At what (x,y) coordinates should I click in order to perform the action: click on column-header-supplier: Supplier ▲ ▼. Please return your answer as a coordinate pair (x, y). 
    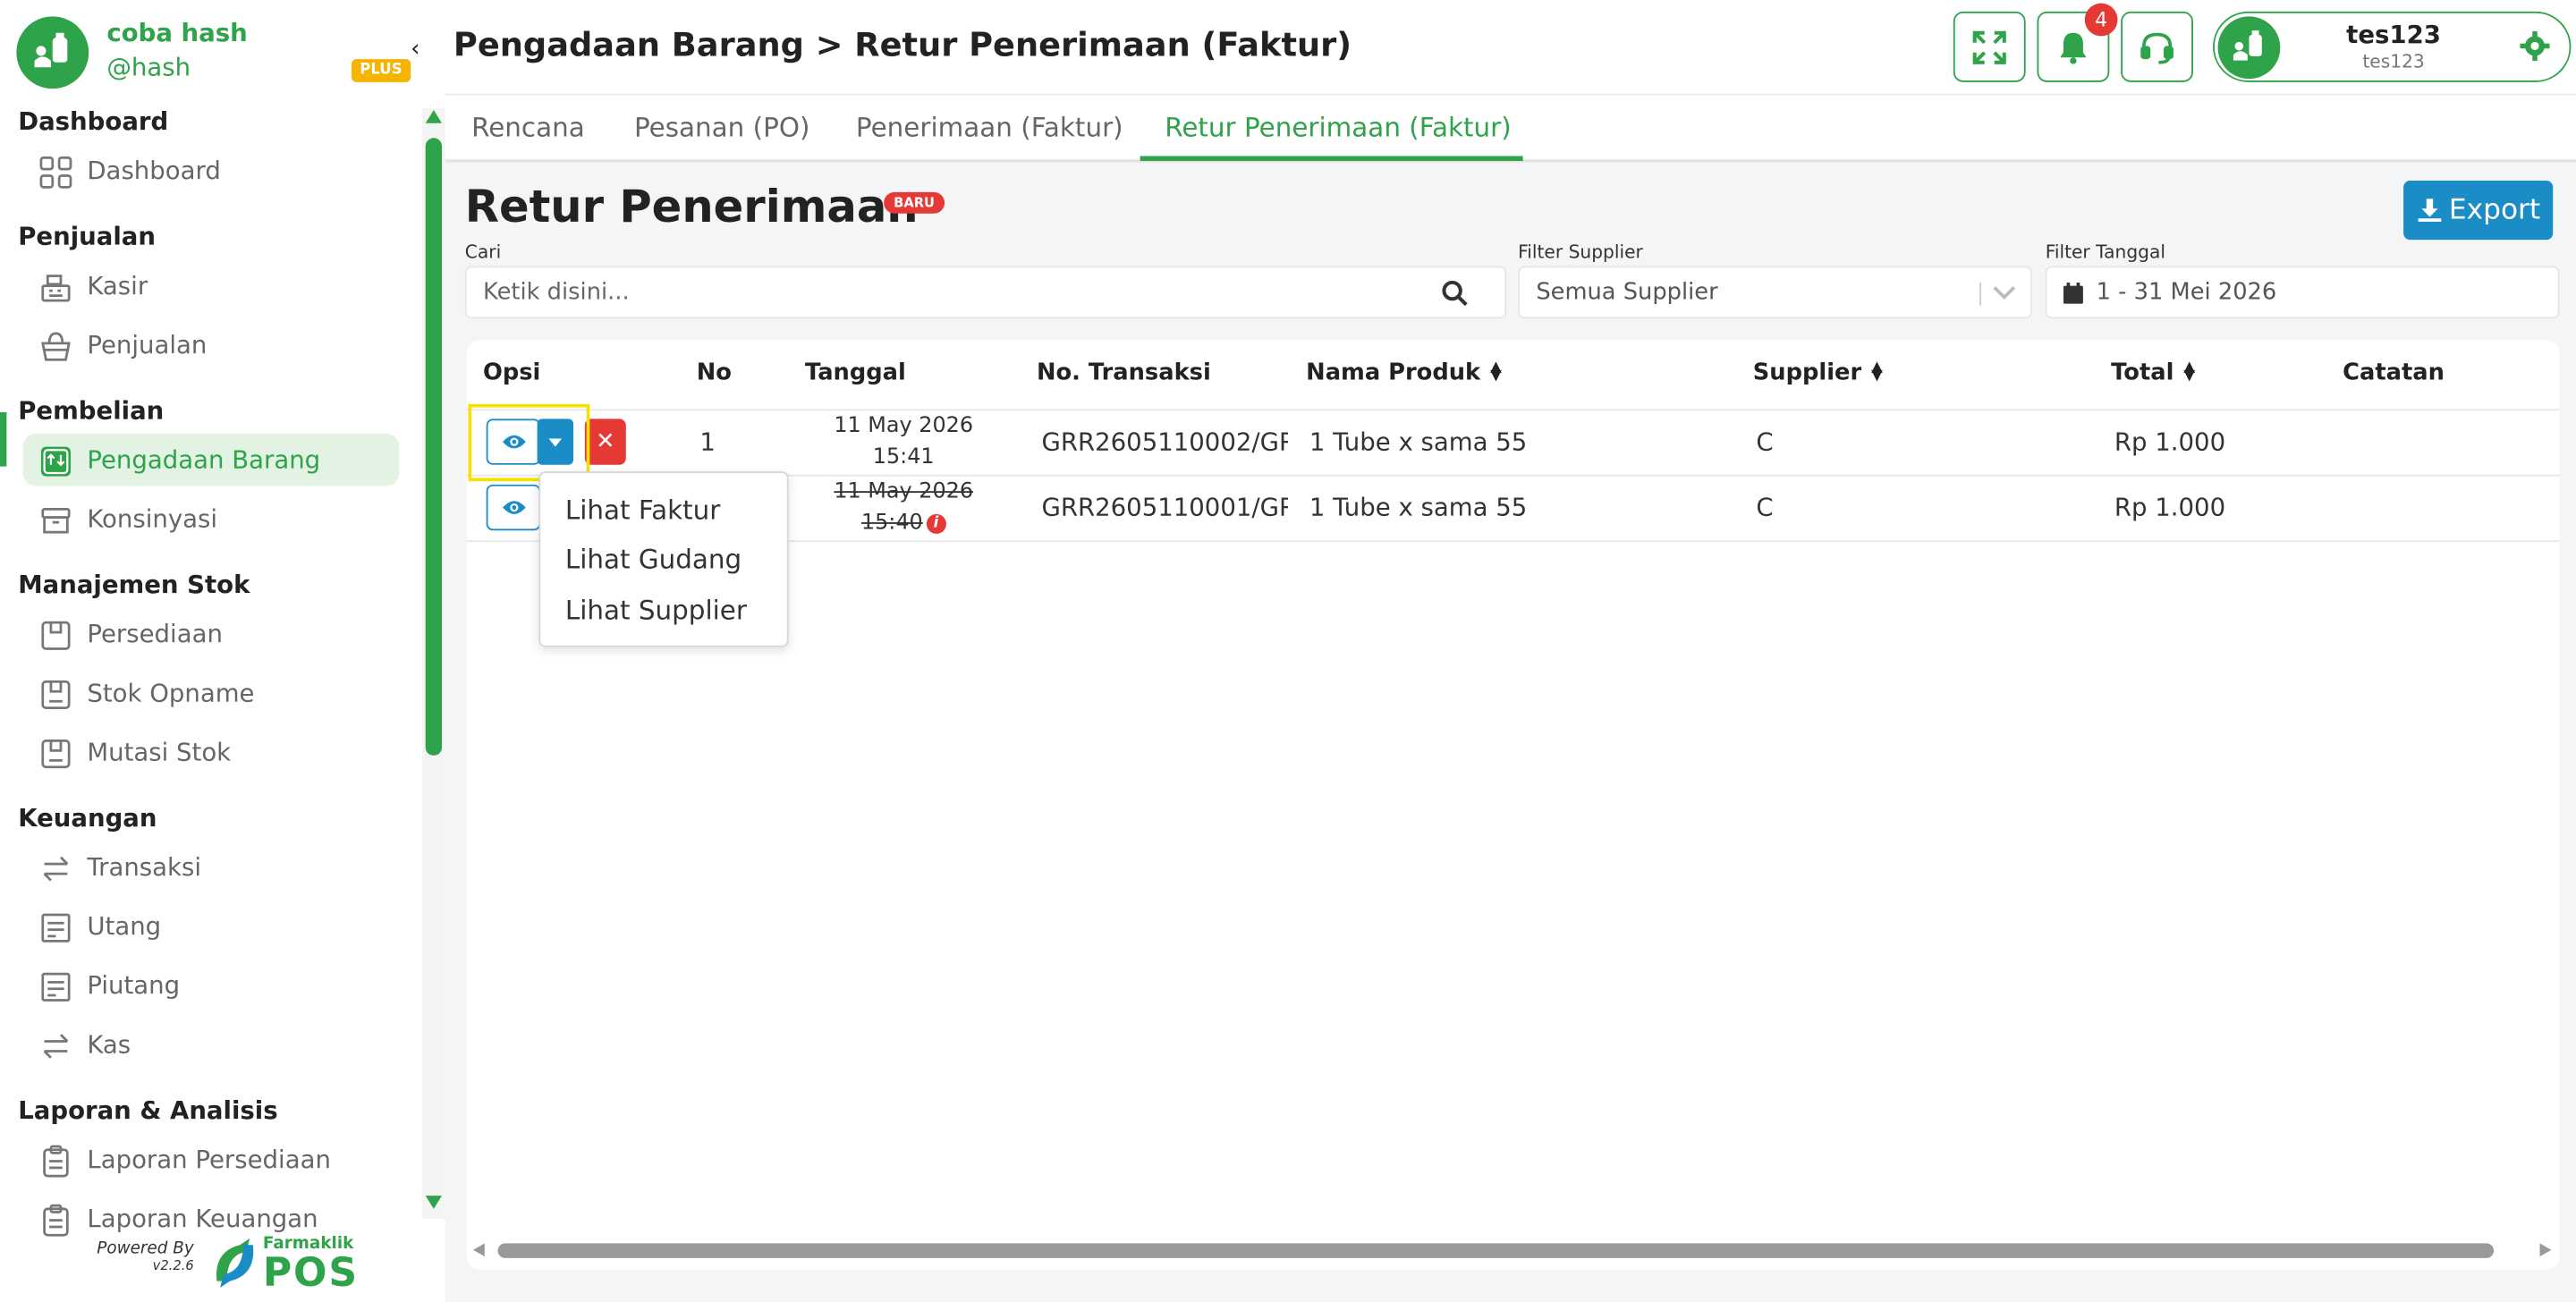
    Looking at the image, I should click on (1818, 372).